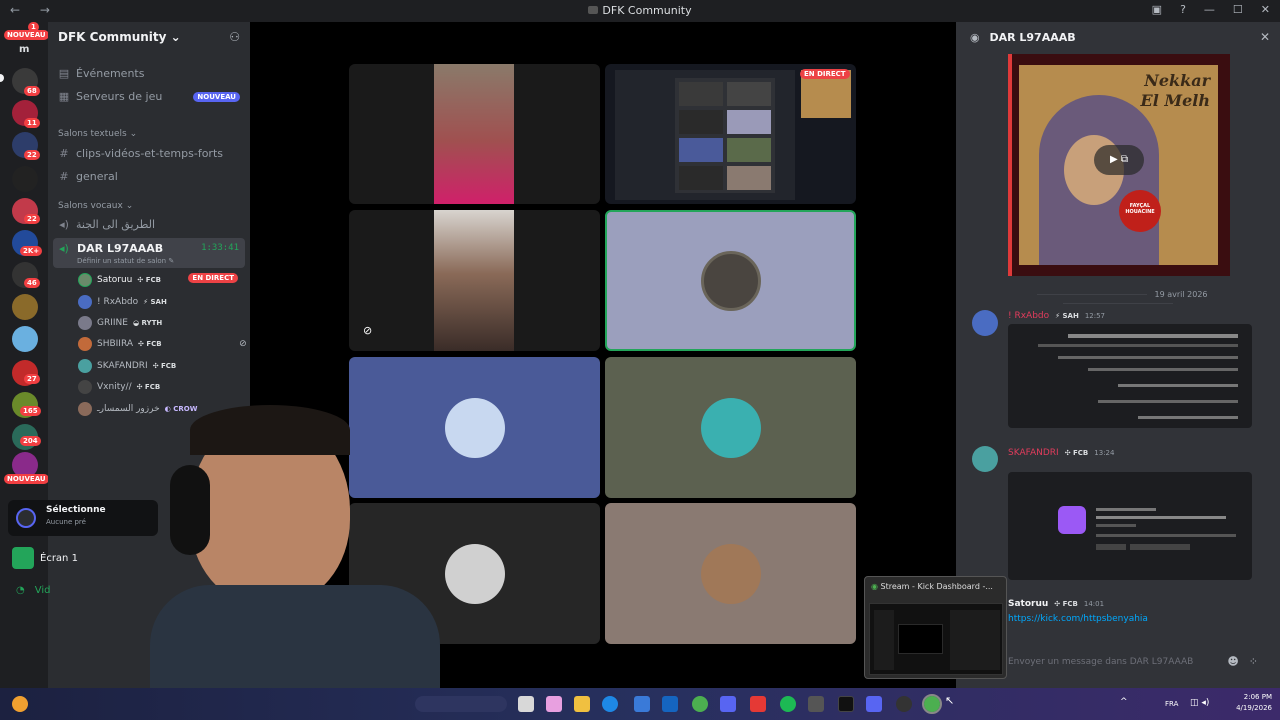 The width and height of the screenshot is (1280, 720). I want to click on game-servers-label: Serveurs de jeu, so click(119, 96).